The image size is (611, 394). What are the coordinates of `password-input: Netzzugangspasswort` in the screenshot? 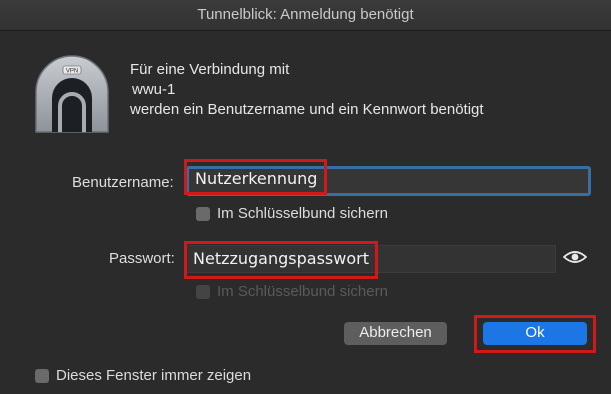 It's located at (371, 259).